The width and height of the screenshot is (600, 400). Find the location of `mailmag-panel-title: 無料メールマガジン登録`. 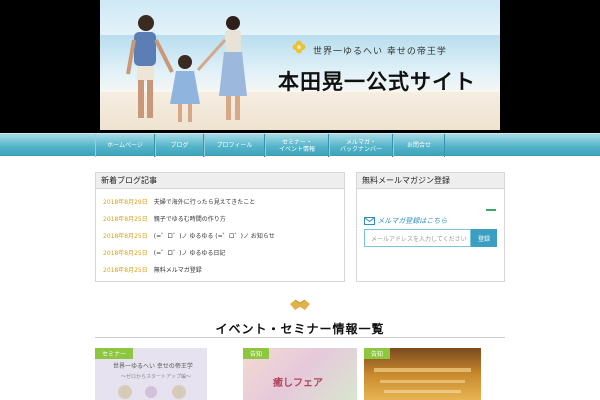

mailmag-panel-title: 無料メールマガジン登録 is located at coordinates (430, 181).